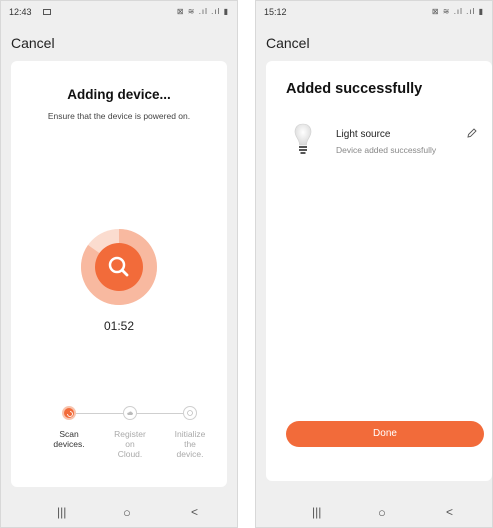  What do you see at coordinates (69, 439) in the screenshot?
I see `step-label-scan: Scan devices.` at bounding box center [69, 439].